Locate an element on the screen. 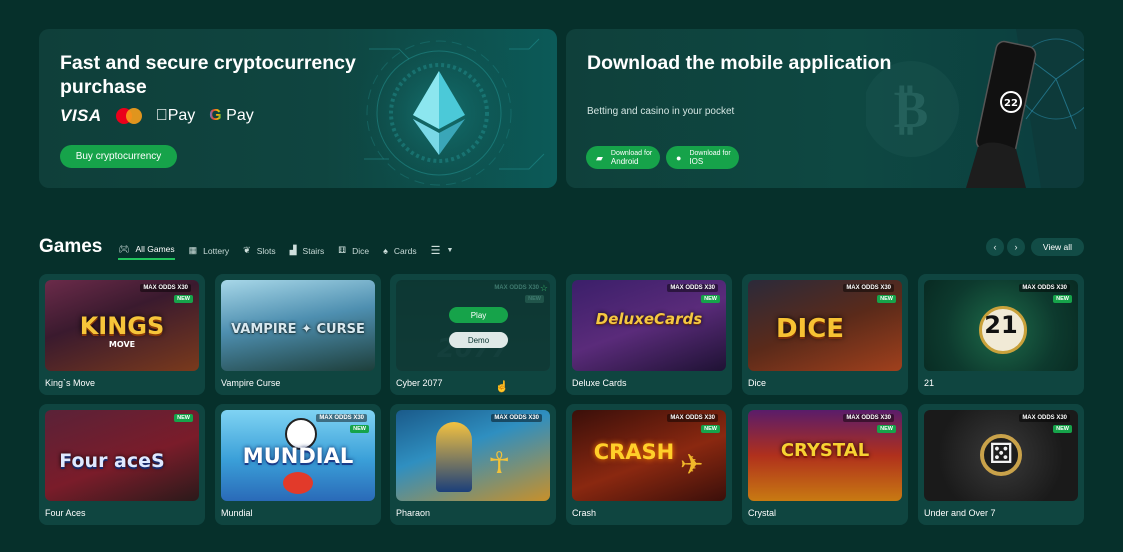 Image resolution: width=1123 pixels, height=552 pixels. game-card: ☥ MAX ODDS X30 Pharaon is located at coordinates (473, 464).